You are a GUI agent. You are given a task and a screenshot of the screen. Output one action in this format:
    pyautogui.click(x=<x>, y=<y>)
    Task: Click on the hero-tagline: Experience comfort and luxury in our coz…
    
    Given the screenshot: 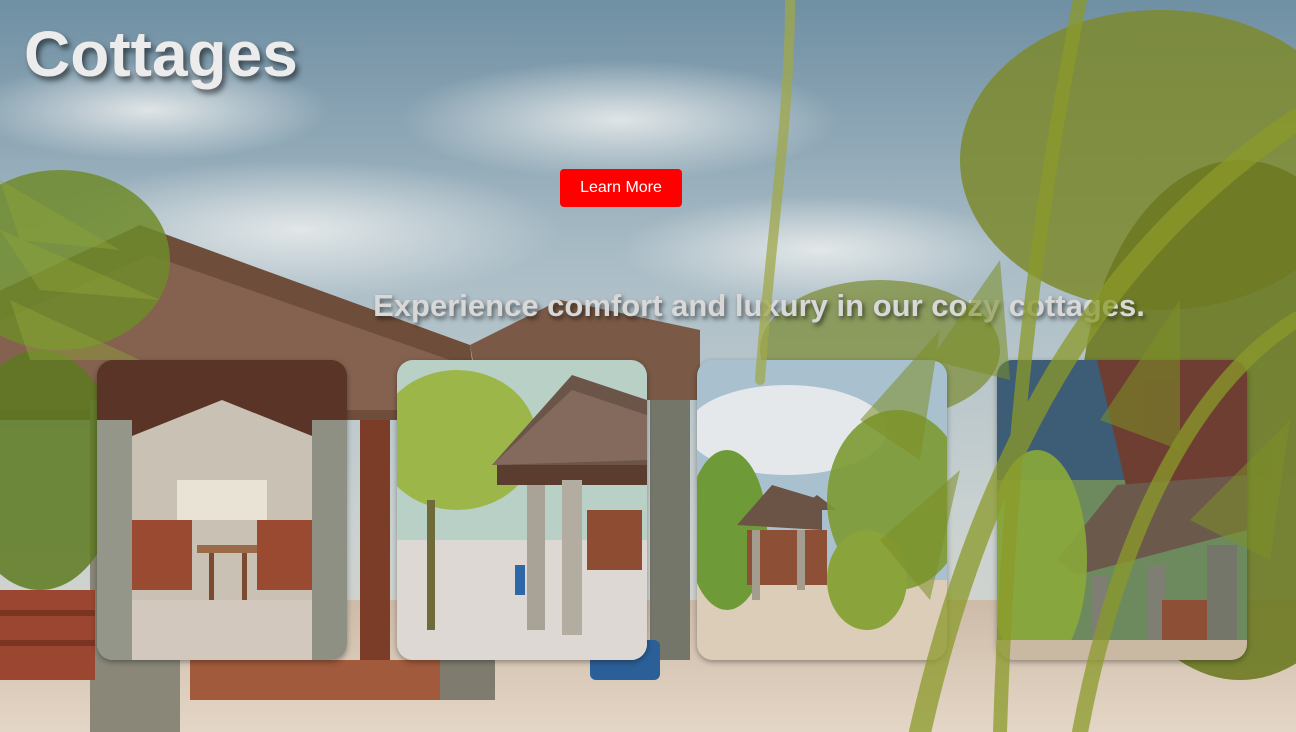 What is the action you would take?
    pyautogui.click(x=759, y=305)
    